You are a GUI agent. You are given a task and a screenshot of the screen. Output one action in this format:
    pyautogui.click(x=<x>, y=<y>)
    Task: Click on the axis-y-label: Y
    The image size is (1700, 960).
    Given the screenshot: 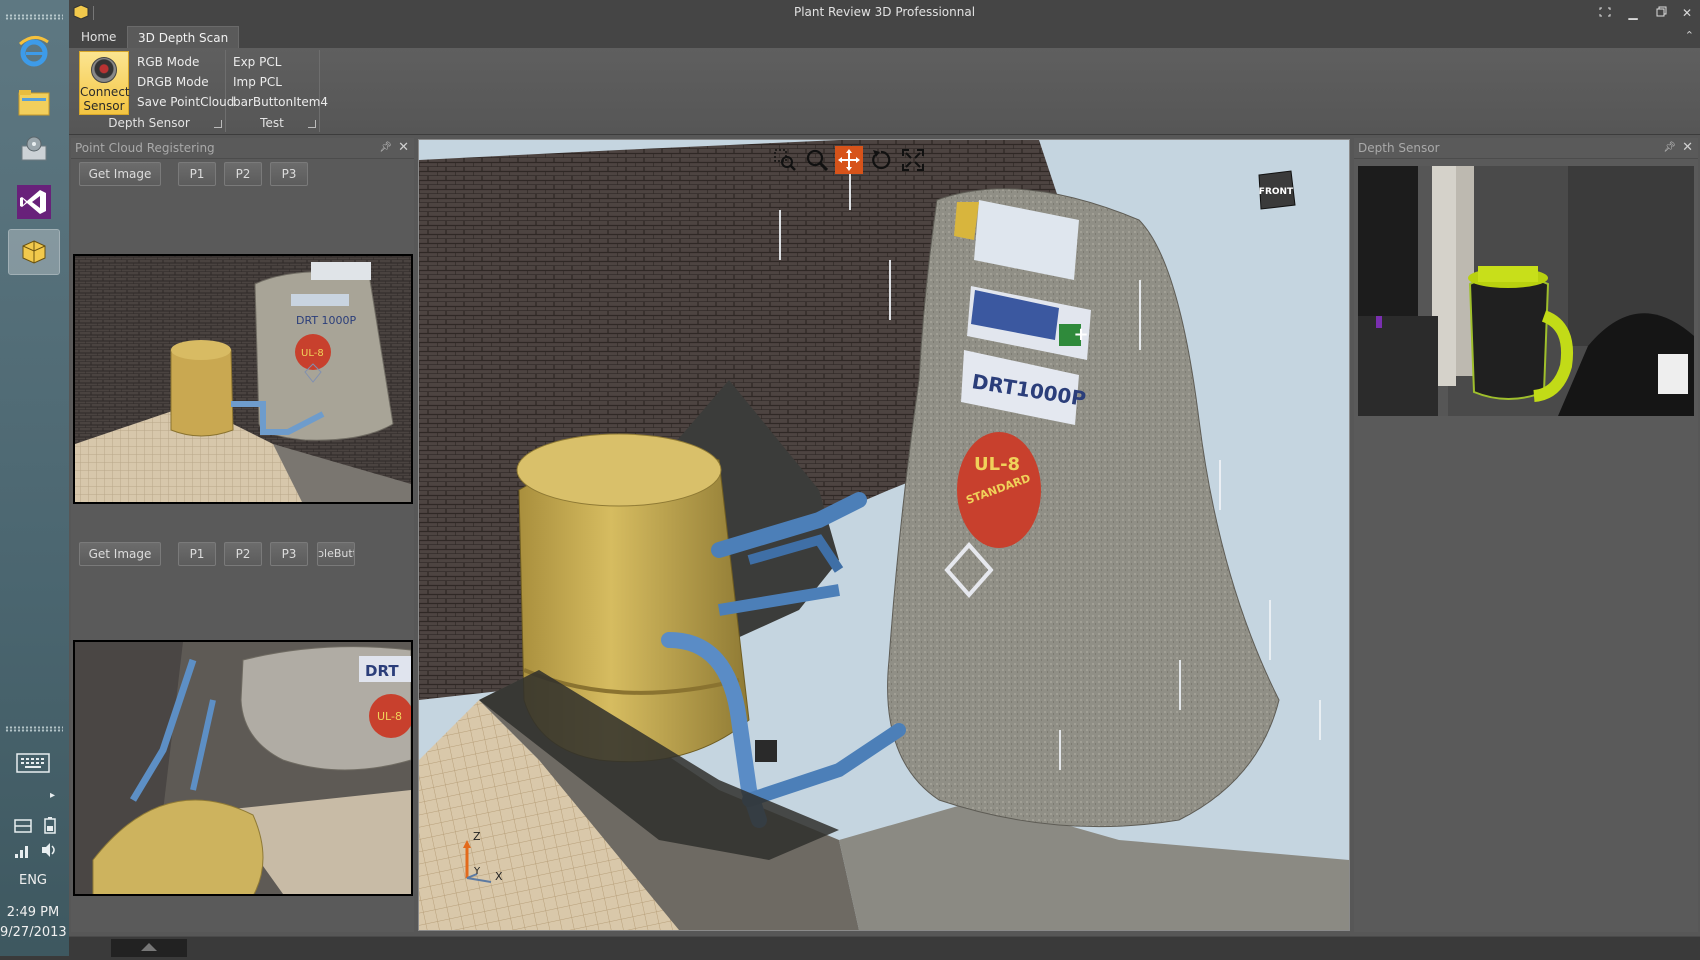 What is the action you would take?
    pyautogui.click(x=477, y=871)
    